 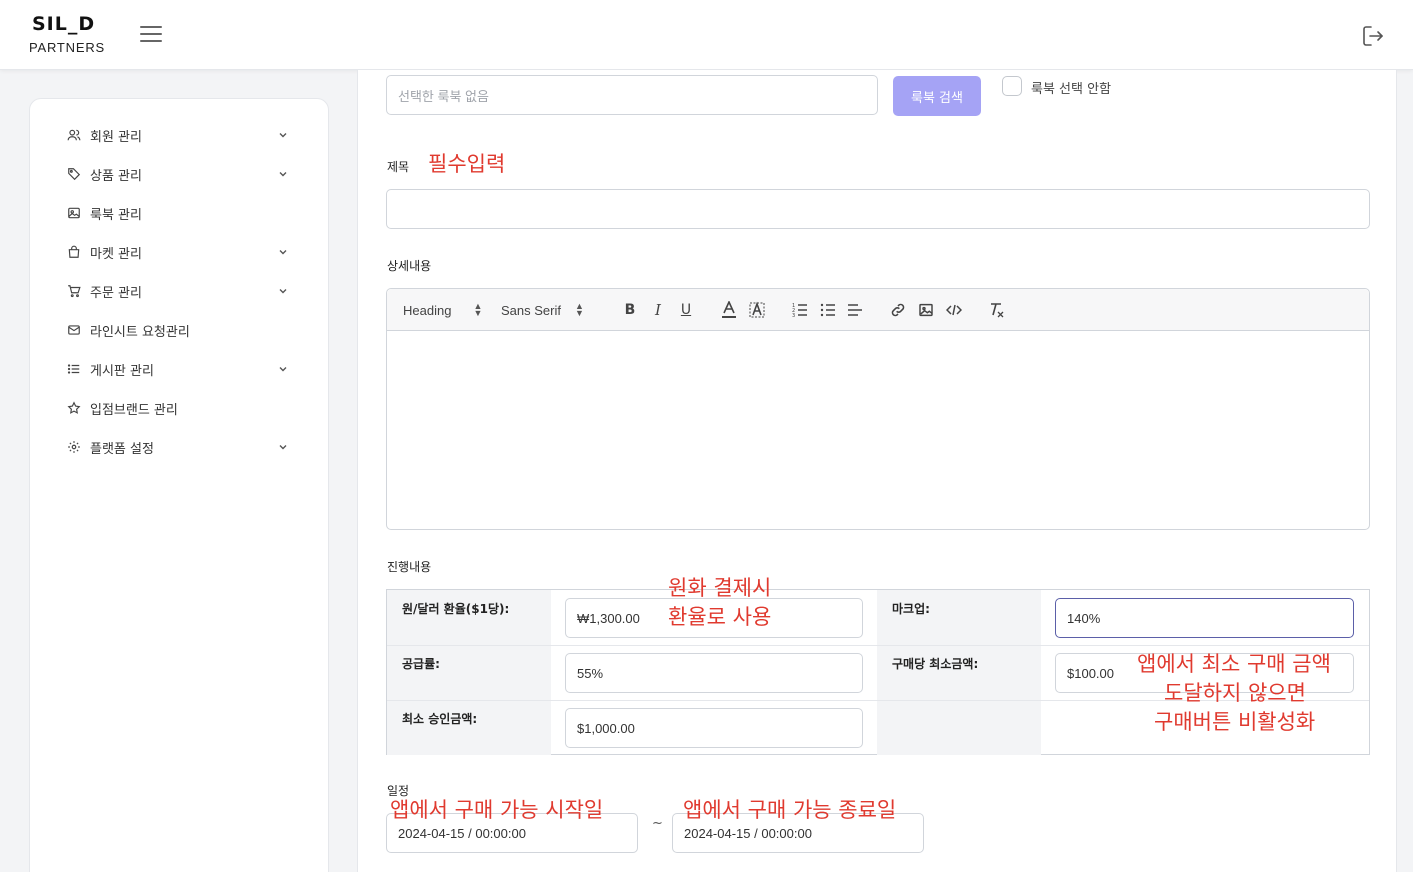 What do you see at coordinates (878, 645) in the screenshot?
I see `row-divider` at bounding box center [878, 645].